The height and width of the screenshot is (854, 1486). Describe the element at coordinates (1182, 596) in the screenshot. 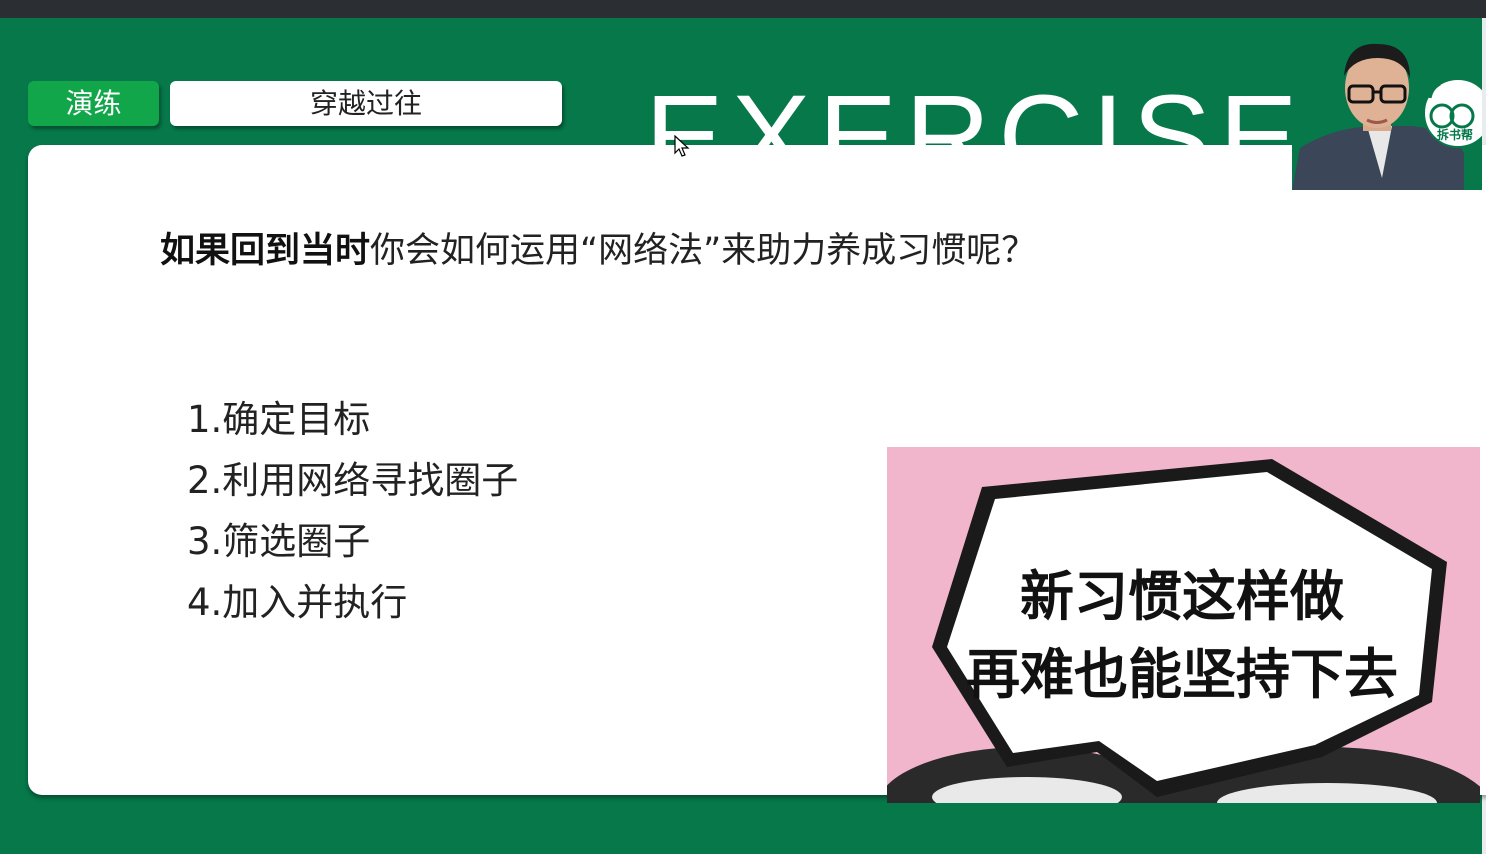

I see `thumbnail-line-1: 新习惯这样做` at that location.